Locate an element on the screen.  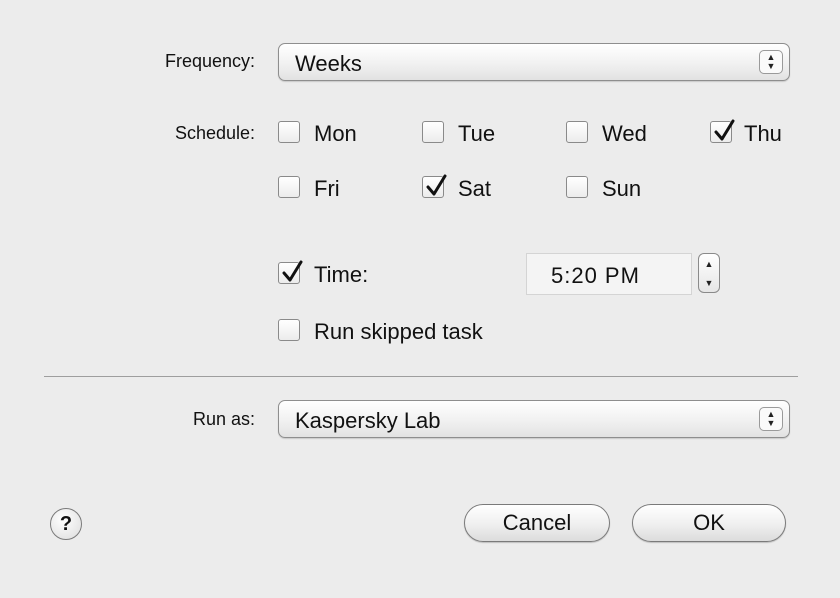
run-as-label: Run as: is located at coordinates (223, 419).